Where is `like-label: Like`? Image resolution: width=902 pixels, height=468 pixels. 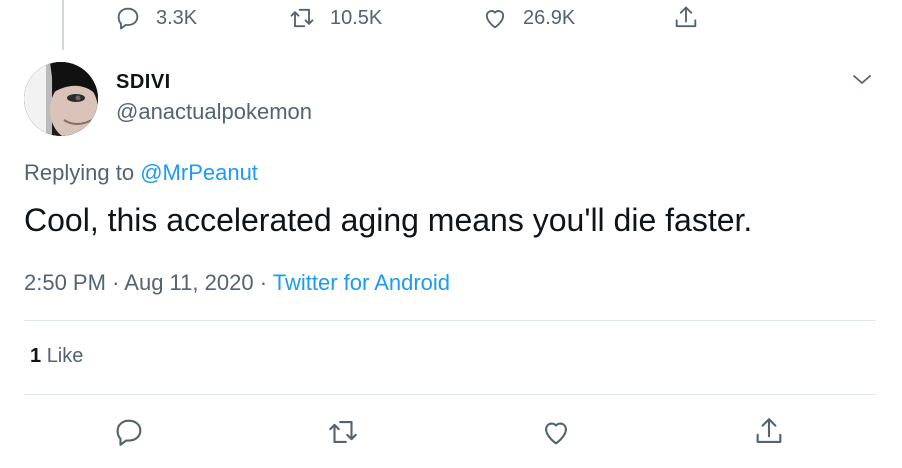
like-label: Like is located at coordinates (65, 356).